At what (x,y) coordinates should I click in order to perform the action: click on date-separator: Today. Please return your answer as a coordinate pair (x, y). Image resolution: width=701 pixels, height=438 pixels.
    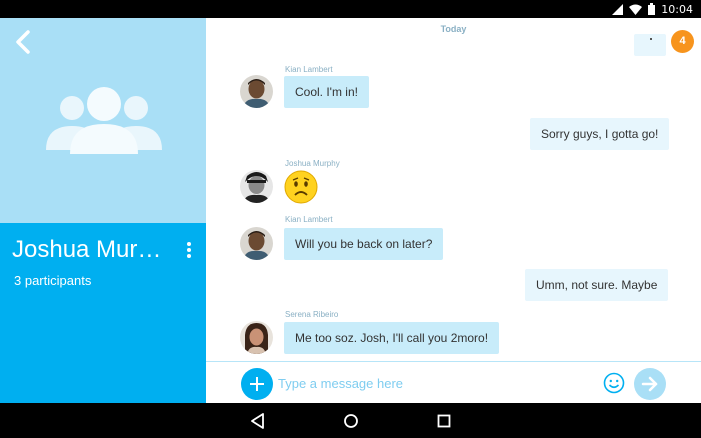
    Looking at the image, I should click on (453, 29).